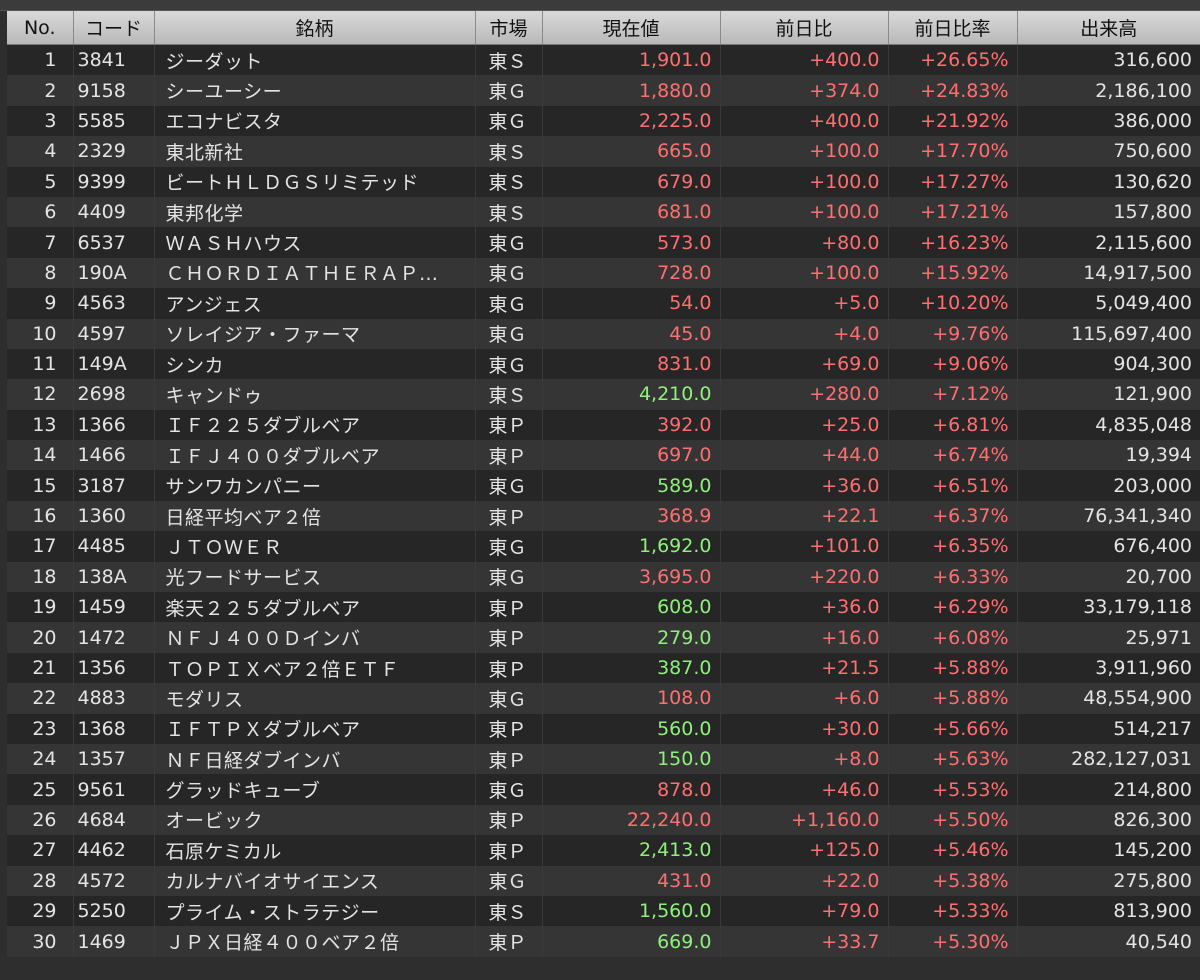 The image size is (1200, 980). What do you see at coordinates (114, 577) in the screenshot?
I see `code-cell: 138A` at bounding box center [114, 577].